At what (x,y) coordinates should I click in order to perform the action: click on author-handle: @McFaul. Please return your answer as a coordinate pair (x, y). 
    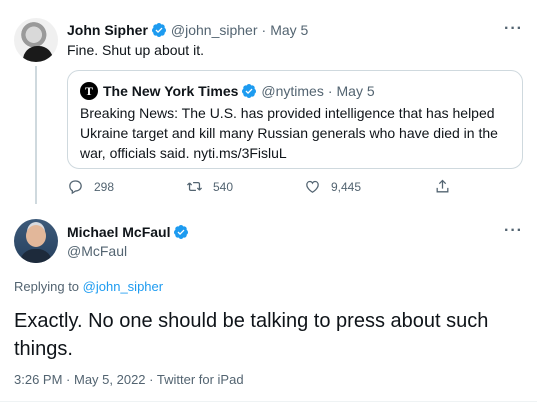
    Looking at the image, I should click on (97, 251).